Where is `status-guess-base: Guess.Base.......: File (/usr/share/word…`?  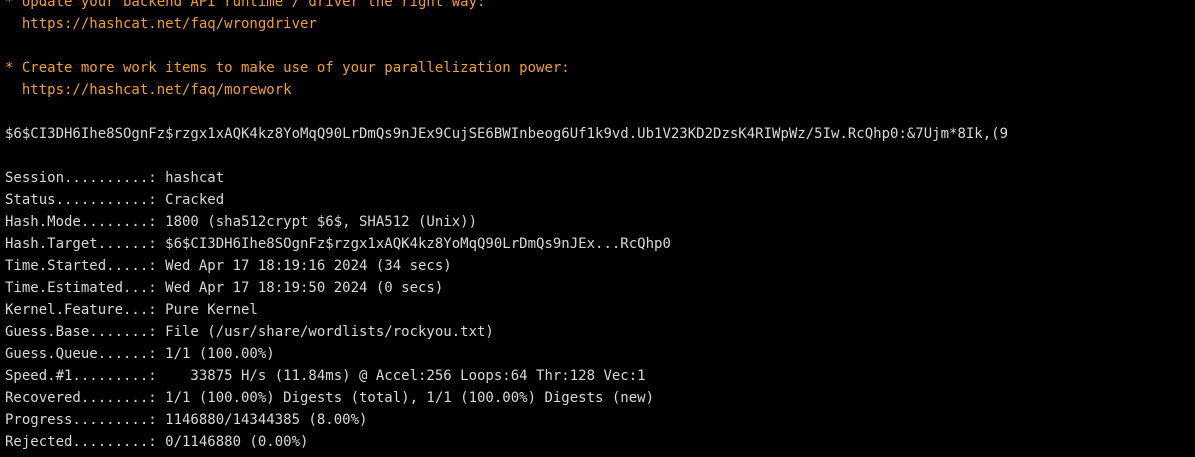 status-guess-base: Guess.Base.......: File (/usr/share/word… is located at coordinates (249, 332).